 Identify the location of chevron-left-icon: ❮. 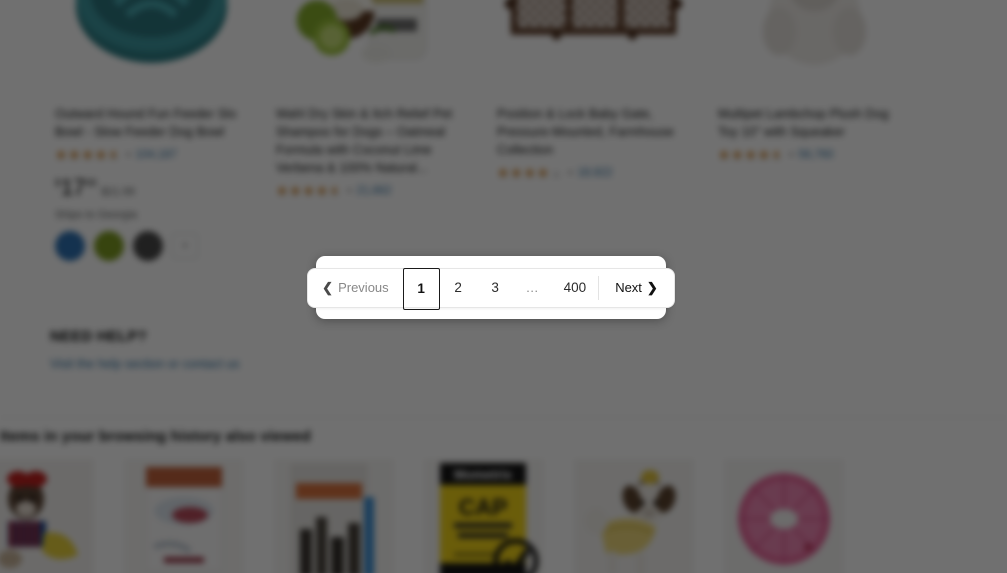
(328, 287).